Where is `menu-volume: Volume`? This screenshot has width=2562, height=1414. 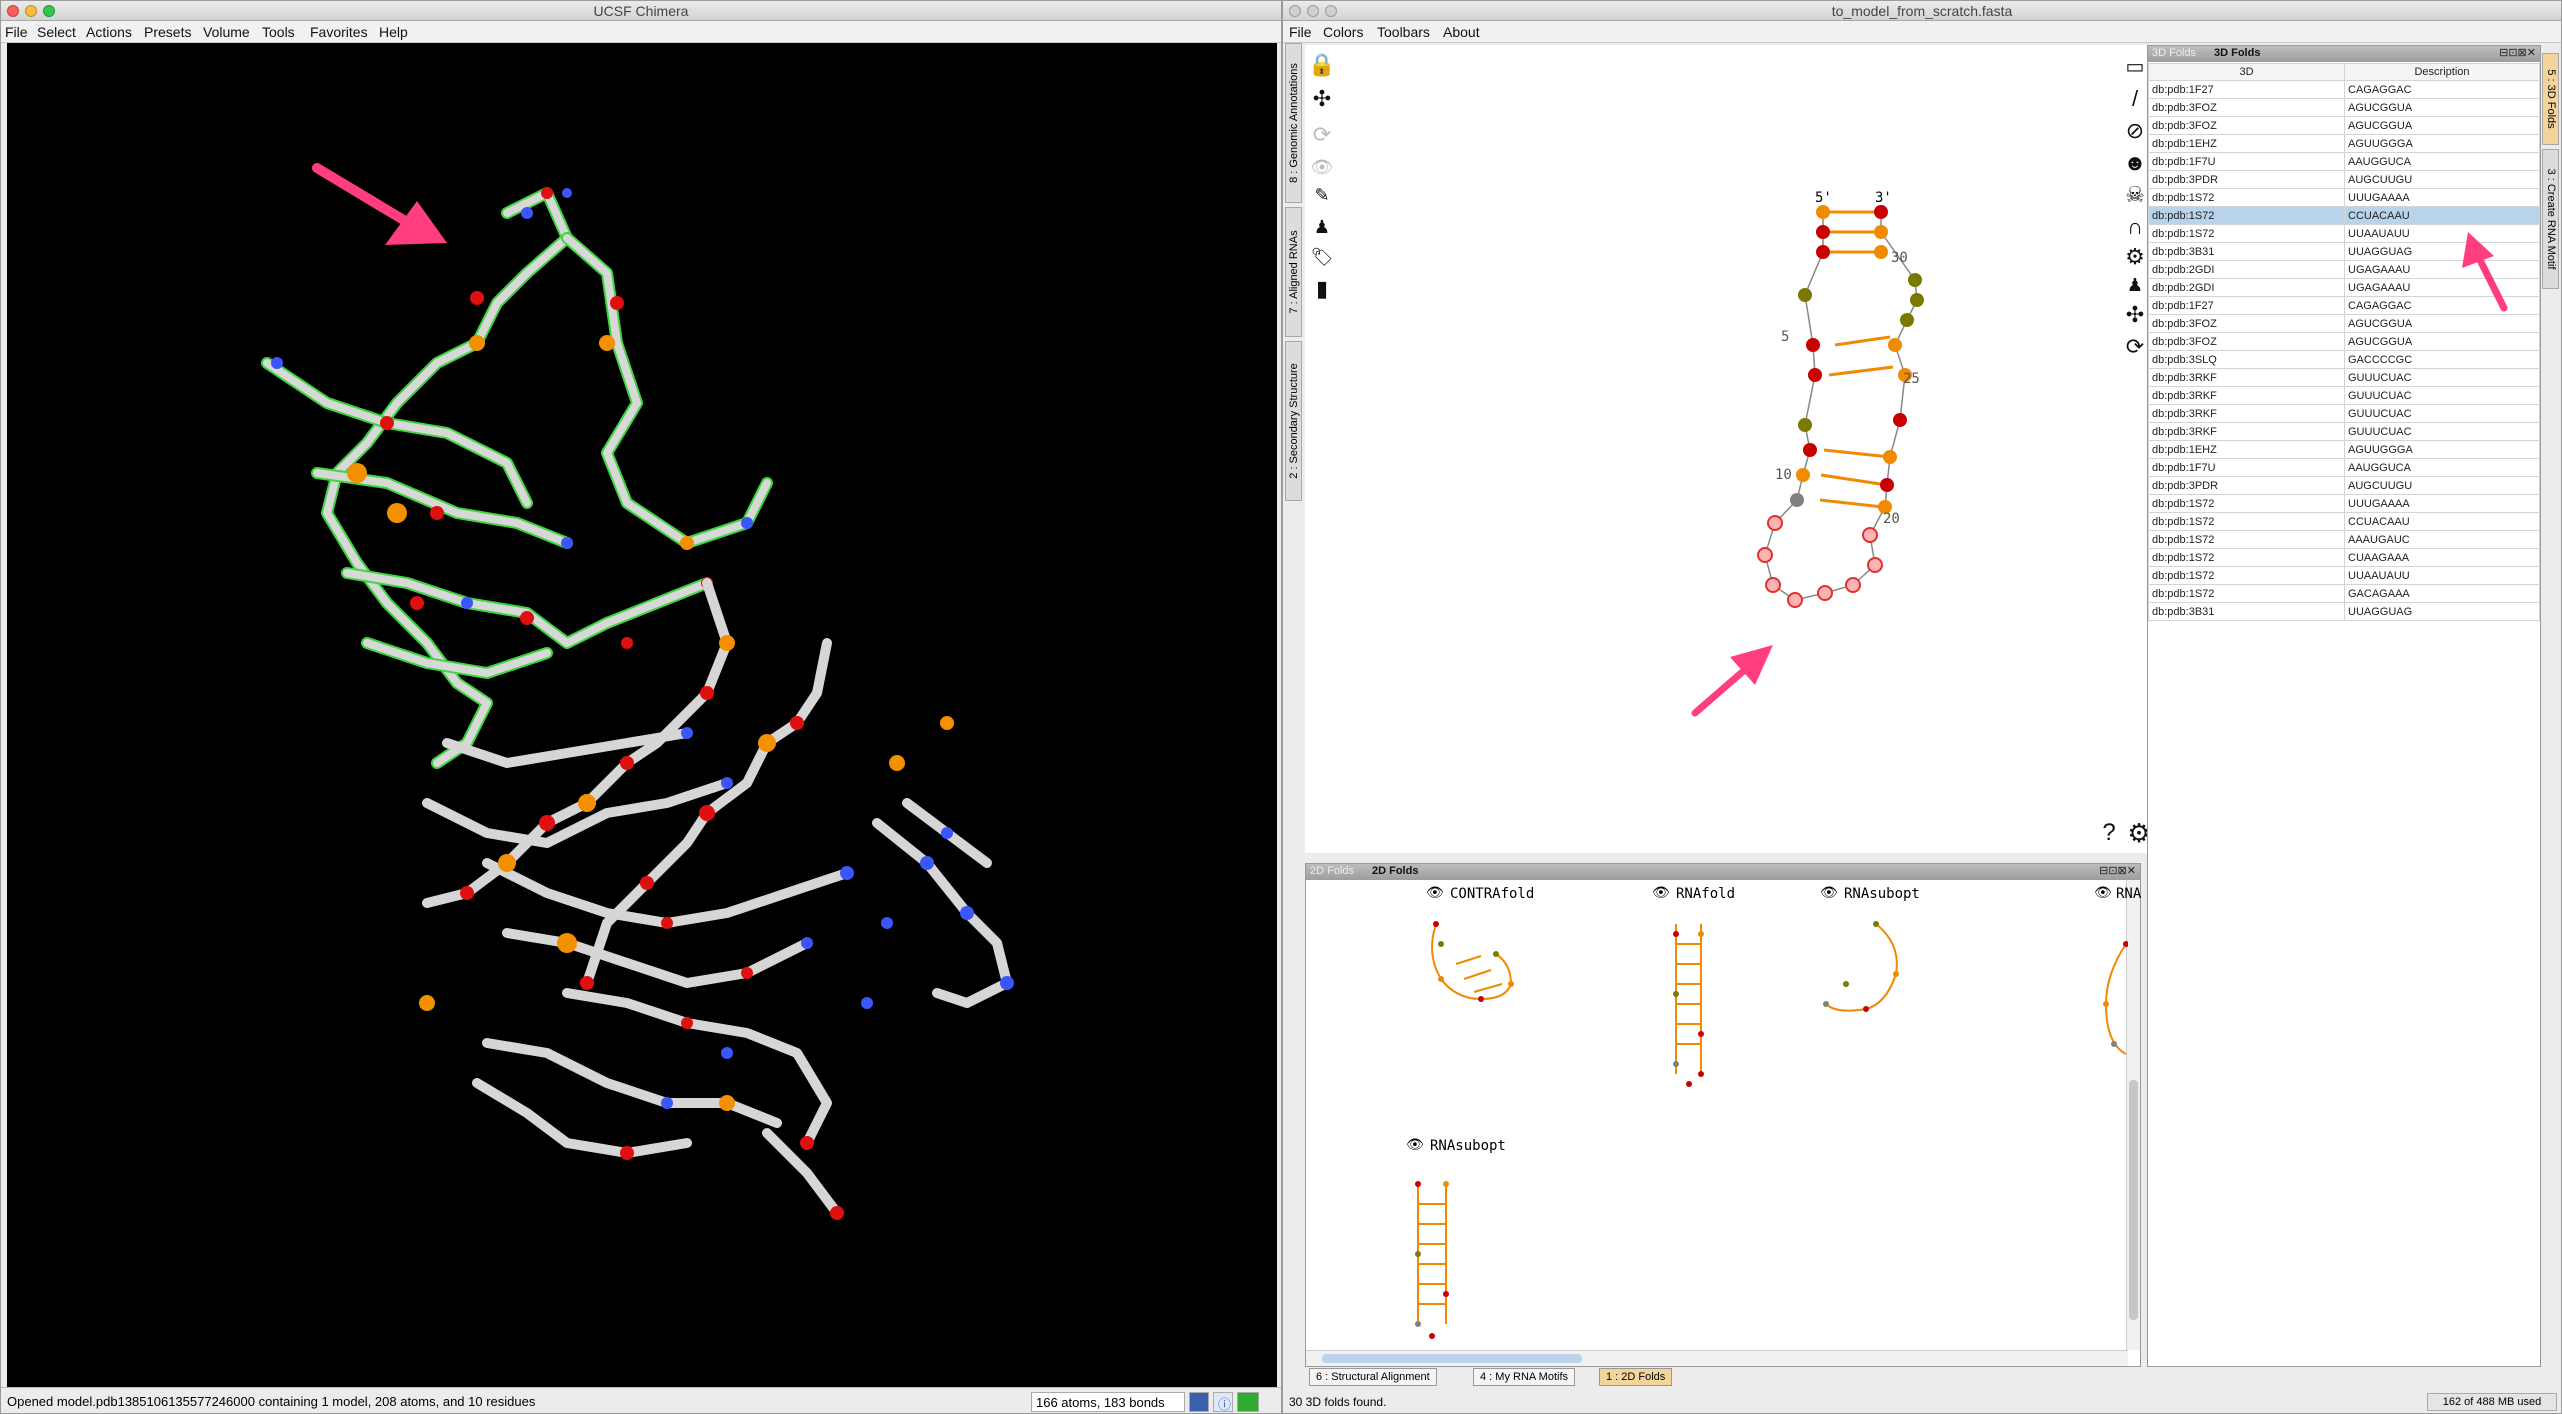 menu-volume: Volume is located at coordinates (226, 32).